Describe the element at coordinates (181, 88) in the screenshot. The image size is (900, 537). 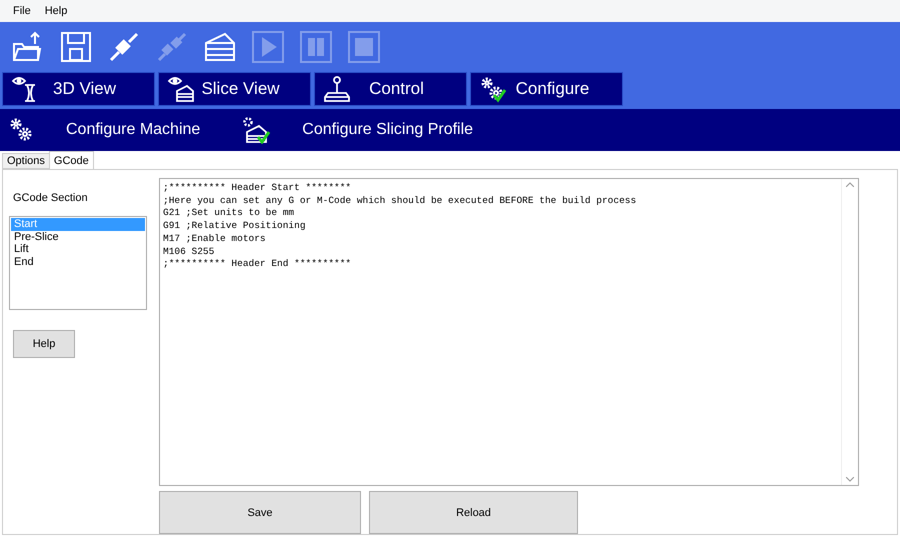
I see `eye-cake-icon` at that location.